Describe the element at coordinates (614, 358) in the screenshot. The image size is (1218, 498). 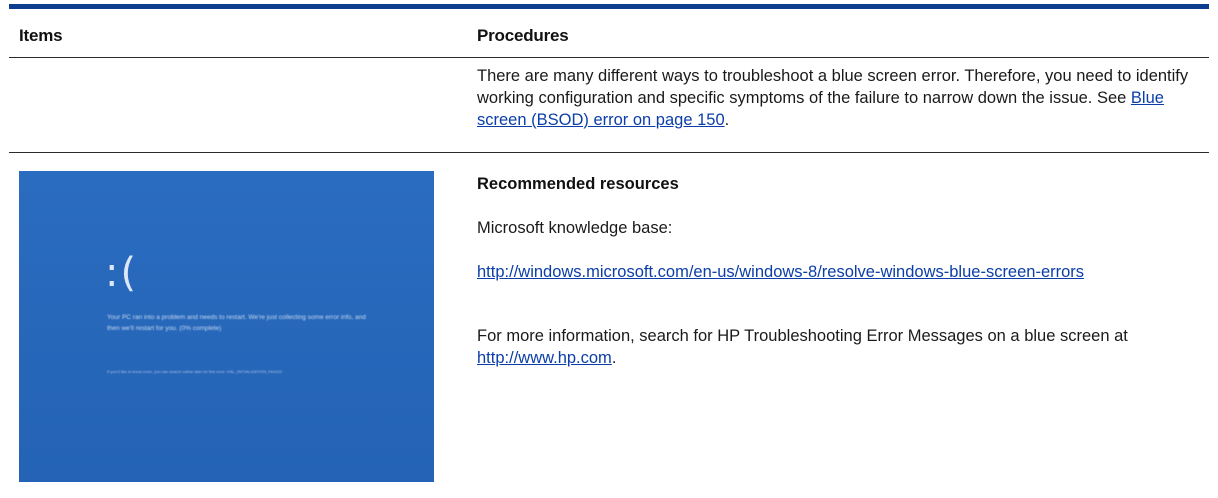
I see `more-info-suffix: .` at that location.